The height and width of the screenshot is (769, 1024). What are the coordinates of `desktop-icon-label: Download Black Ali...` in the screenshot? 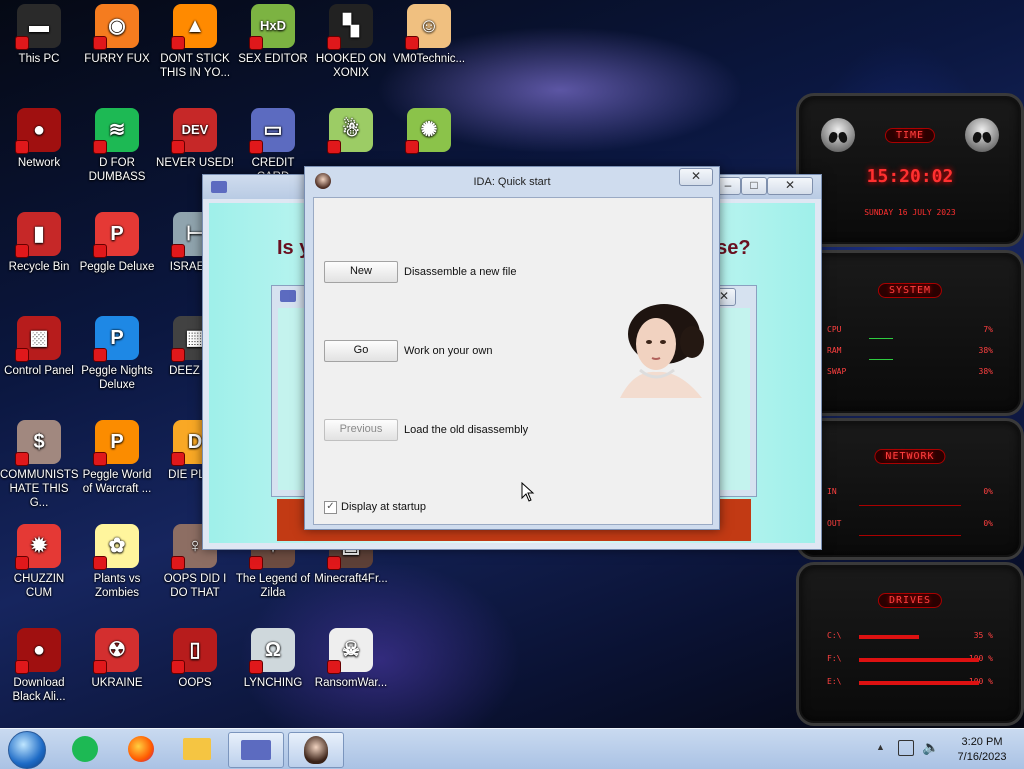 It's located at (39, 690).